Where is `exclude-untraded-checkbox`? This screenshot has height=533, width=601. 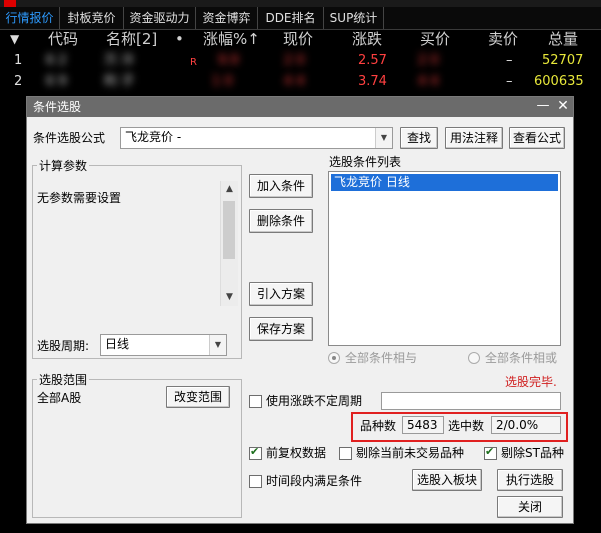
exclude-untraded-checkbox is located at coordinates (345, 453).